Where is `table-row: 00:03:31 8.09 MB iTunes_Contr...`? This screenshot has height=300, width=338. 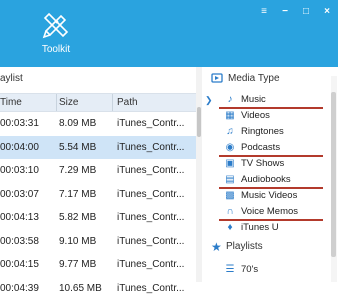
table-row: 00:03:31 8.09 MB iTunes_Contr... is located at coordinates (98, 124).